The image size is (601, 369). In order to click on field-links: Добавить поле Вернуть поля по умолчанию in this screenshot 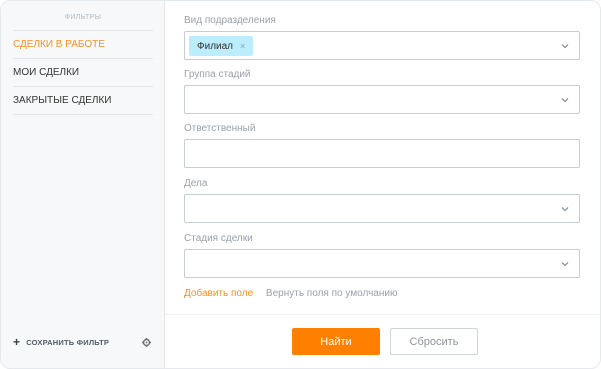, I will do `click(290, 293)`.